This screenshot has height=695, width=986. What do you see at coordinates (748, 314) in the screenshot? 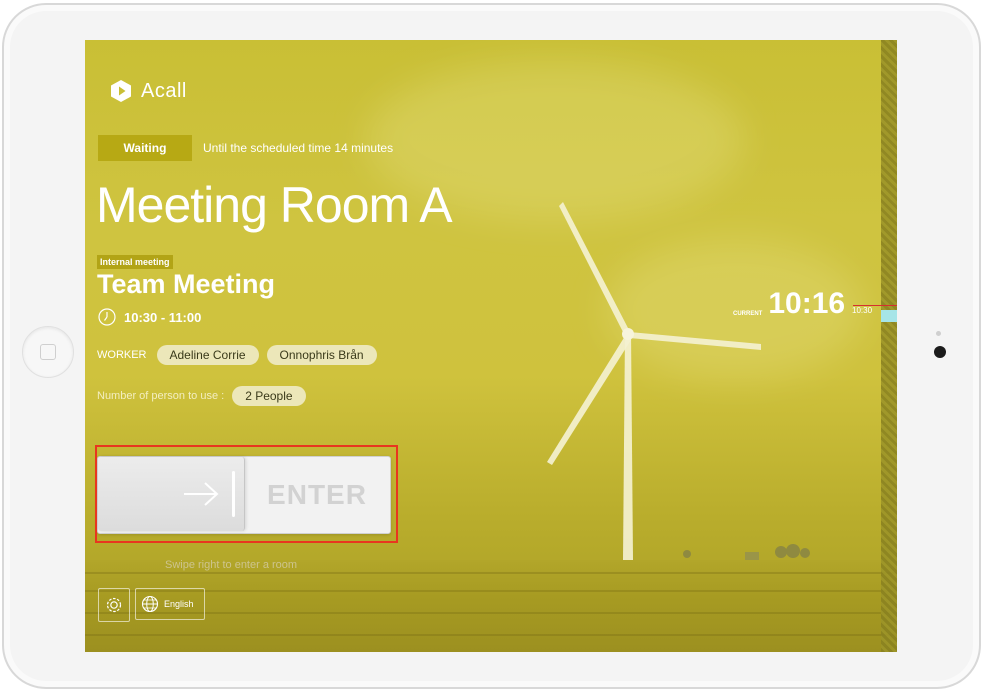
I see `clock-label: CURRENT` at bounding box center [748, 314].